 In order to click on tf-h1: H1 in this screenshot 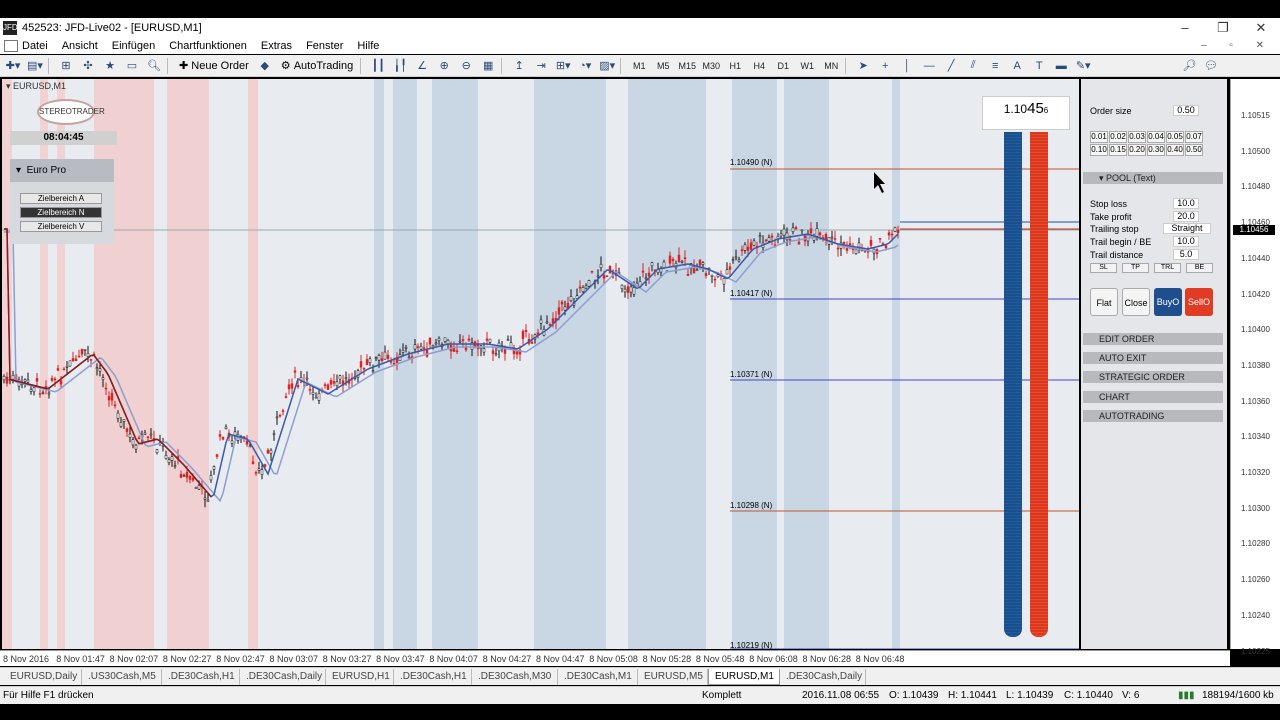, I will do `click(735, 66)`.